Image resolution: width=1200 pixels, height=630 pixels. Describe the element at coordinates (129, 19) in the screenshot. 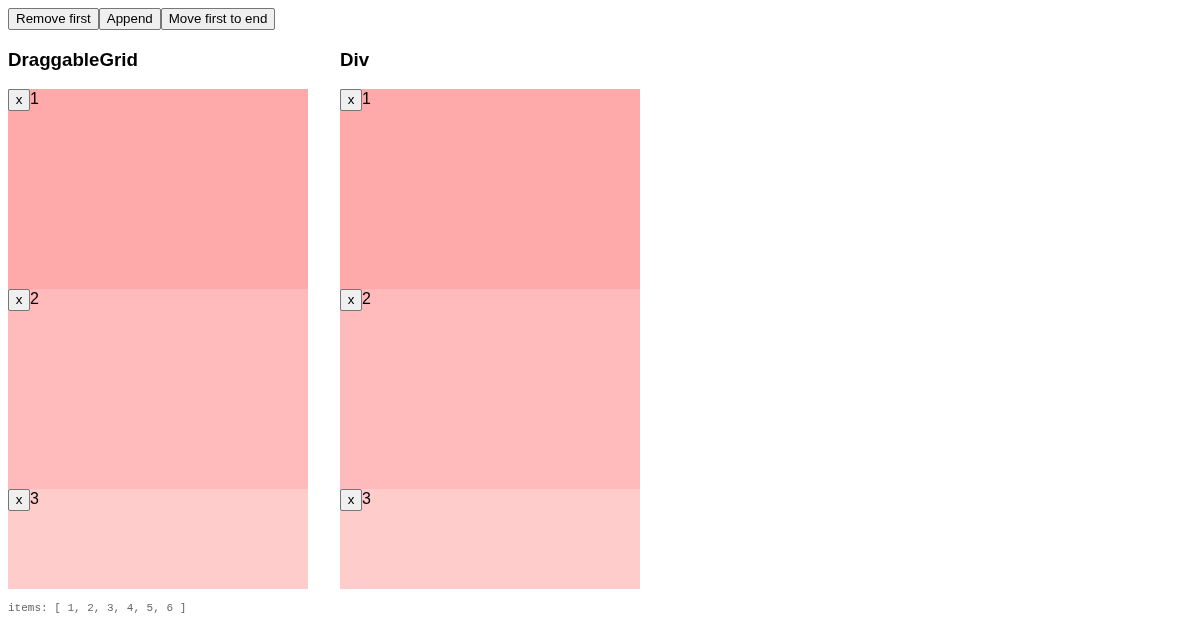

I see `toolbar-button: Append` at that location.